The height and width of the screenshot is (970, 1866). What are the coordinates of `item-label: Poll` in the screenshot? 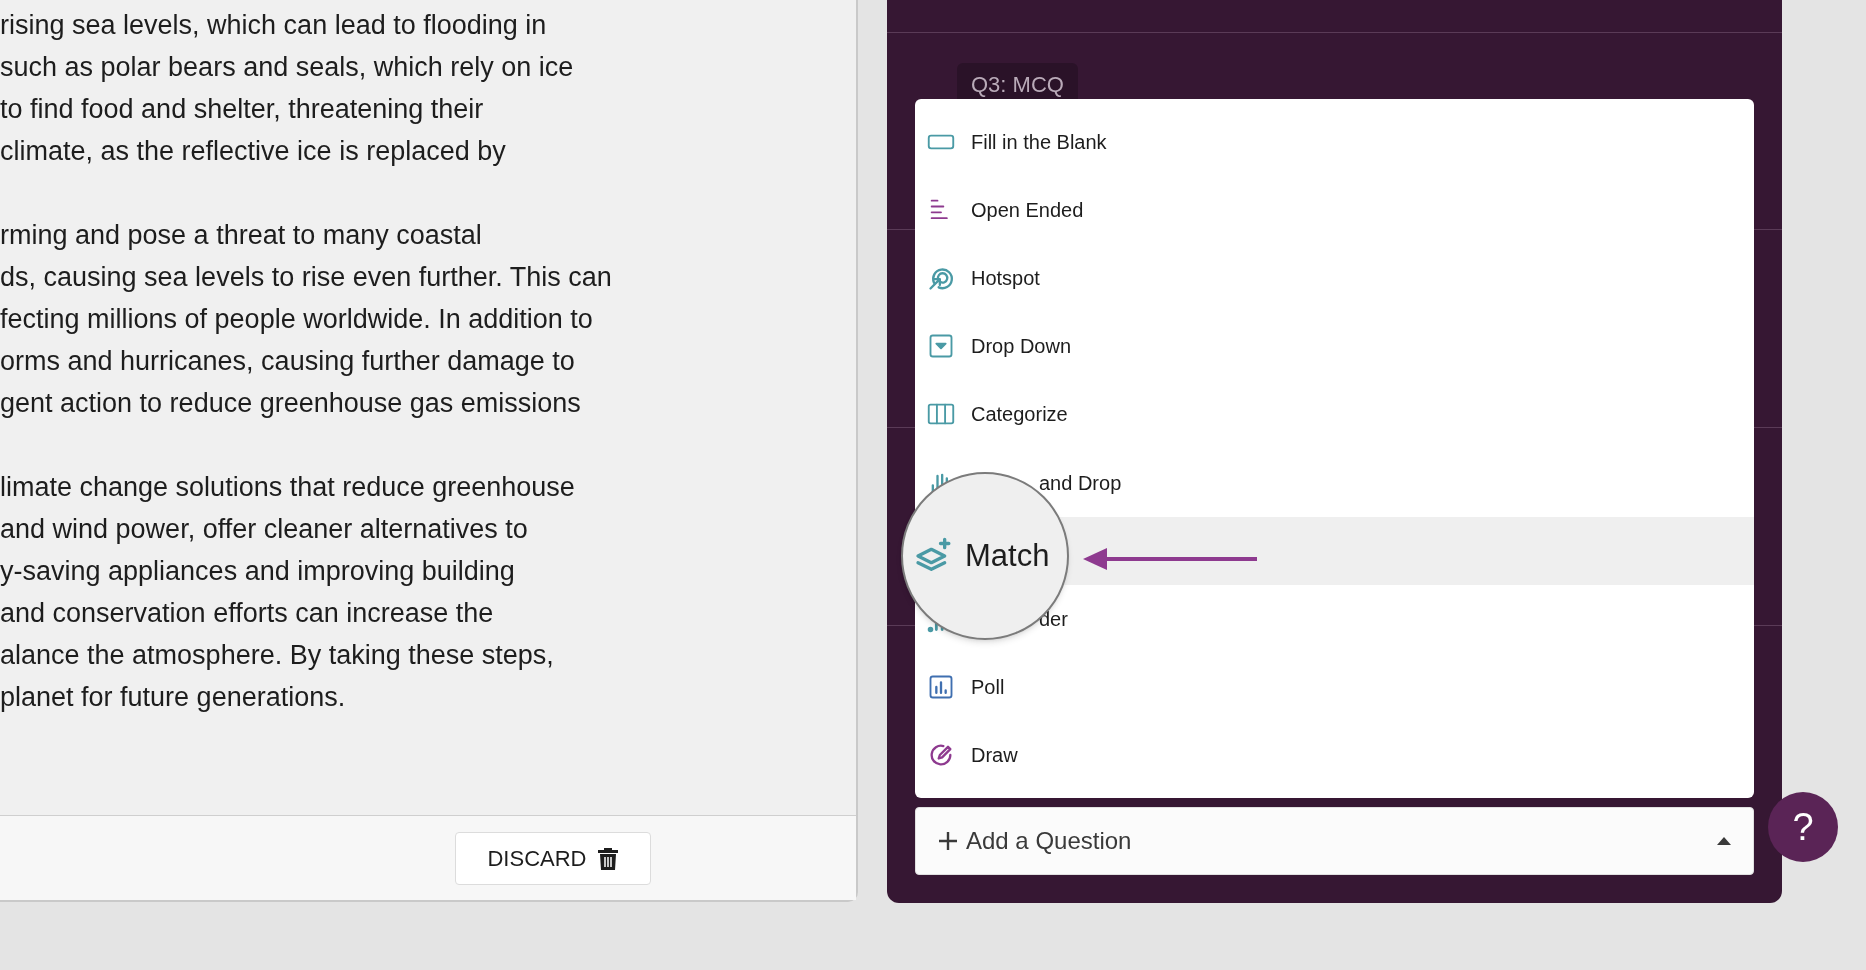 It's located at (988, 687).